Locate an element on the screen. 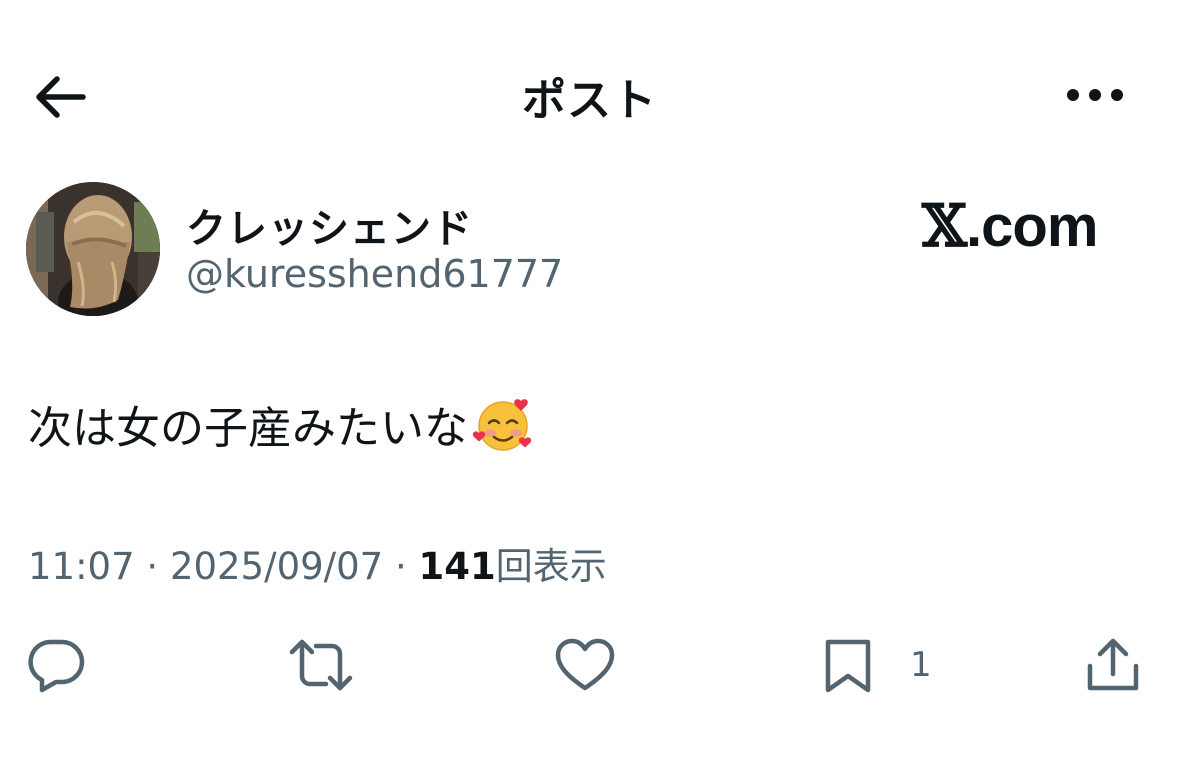 This screenshot has width=1179, height=764. share-icon is located at coordinates (1113, 664).